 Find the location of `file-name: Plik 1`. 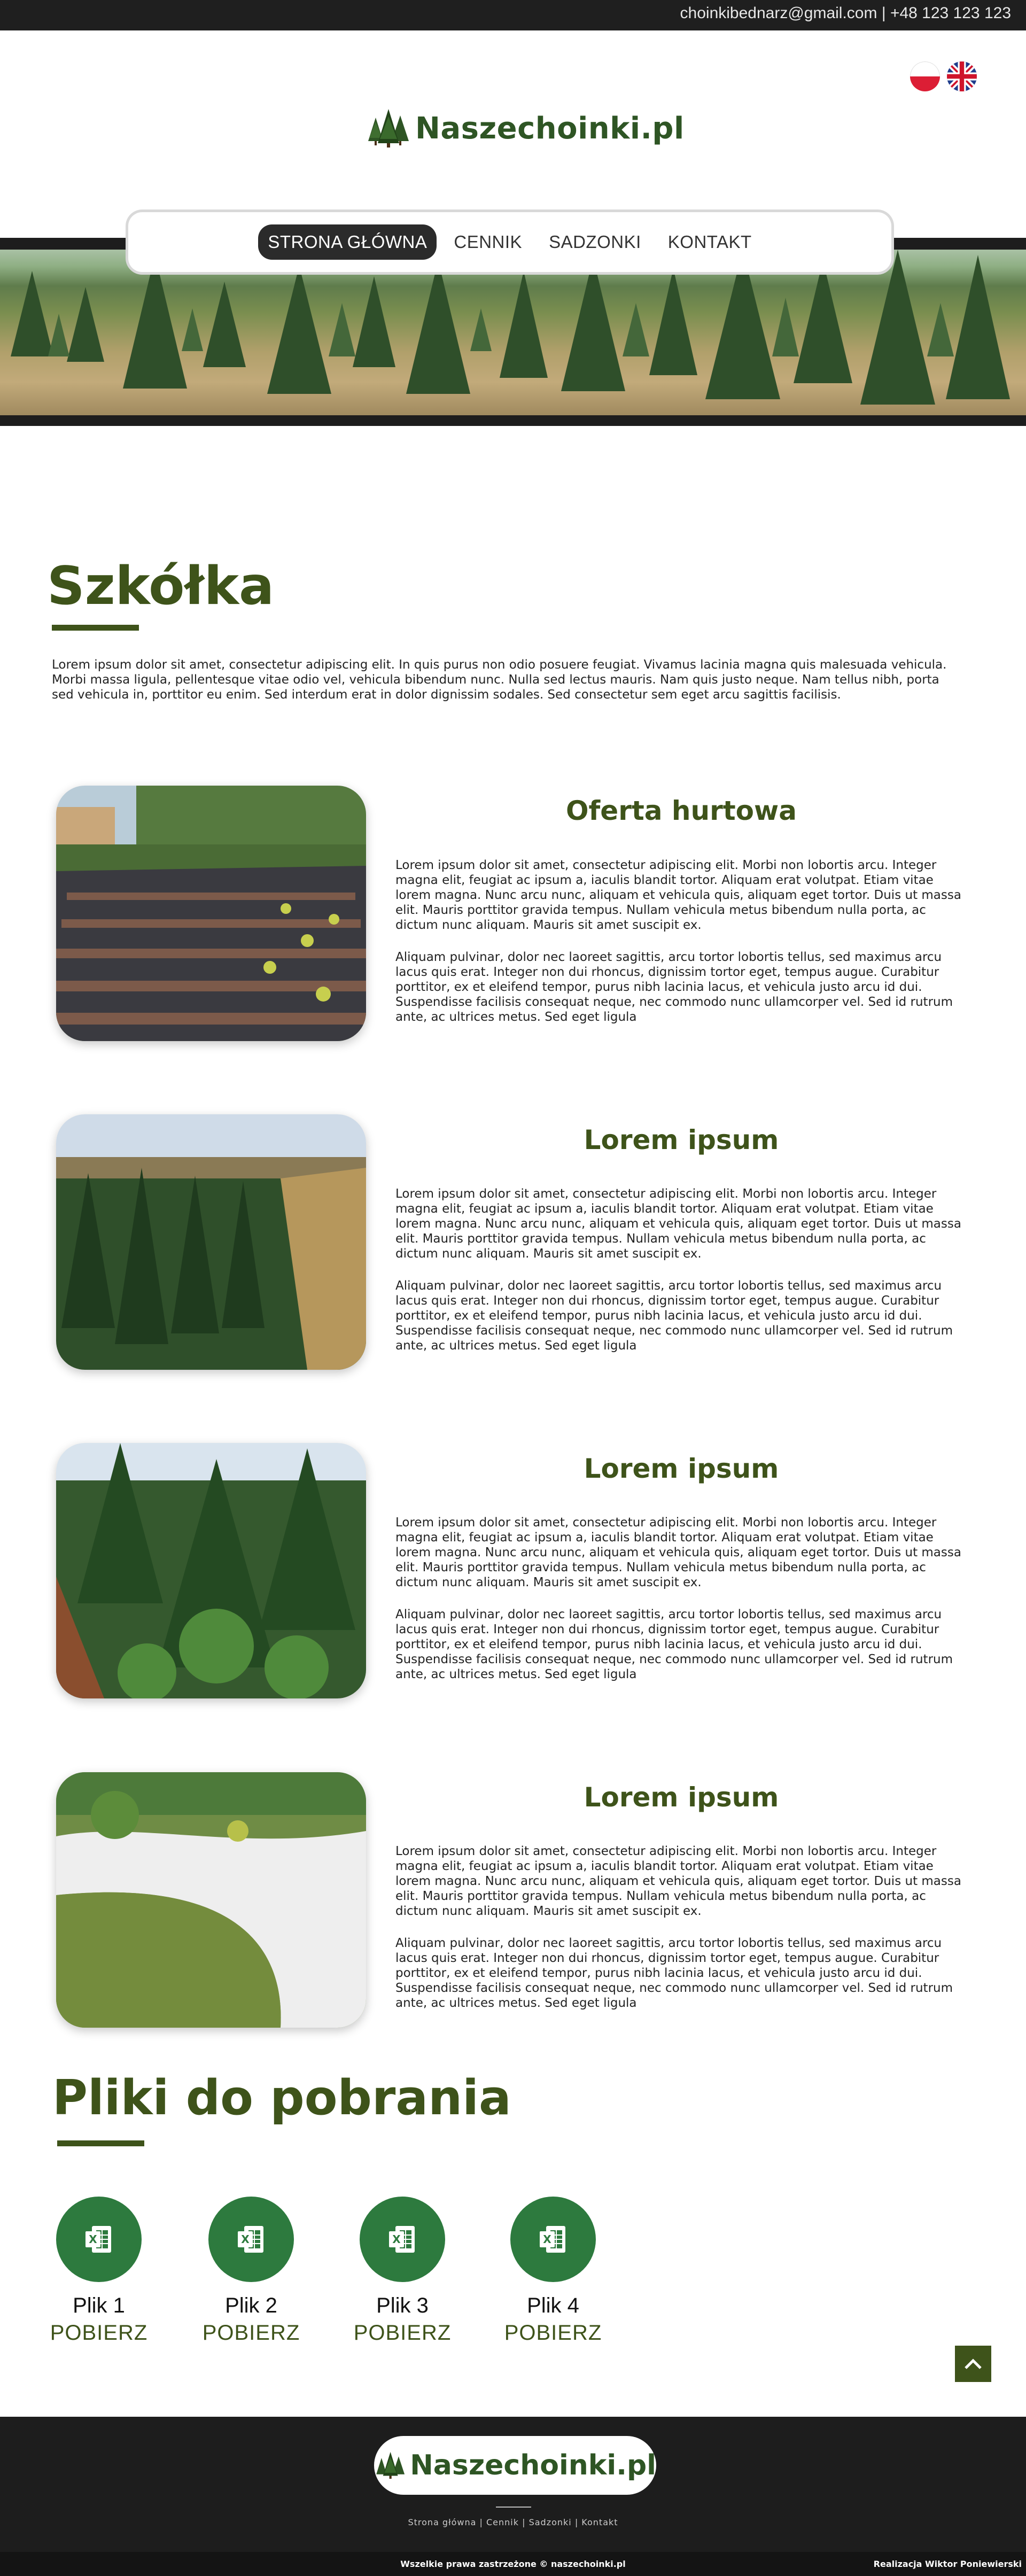

file-name: Plik 1 is located at coordinates (99, 2306).